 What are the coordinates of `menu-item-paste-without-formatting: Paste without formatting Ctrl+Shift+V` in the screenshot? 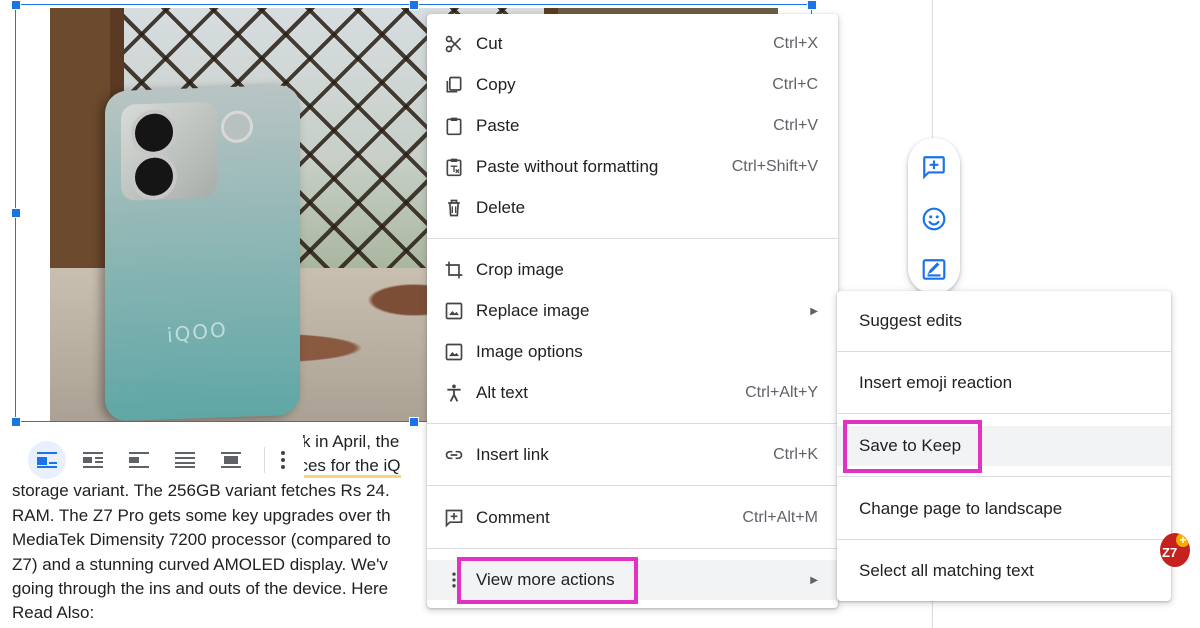 It's located at (632, 167).